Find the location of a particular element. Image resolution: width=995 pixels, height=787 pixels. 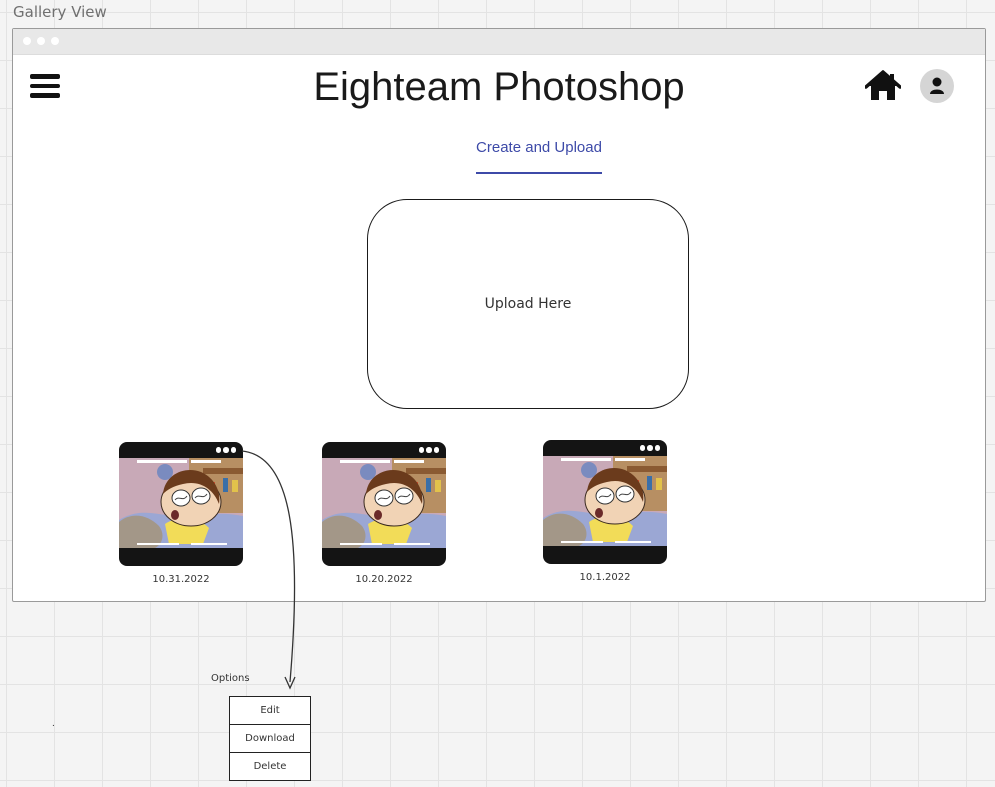

option-edit: Edit is located at coordinates (270, 710).